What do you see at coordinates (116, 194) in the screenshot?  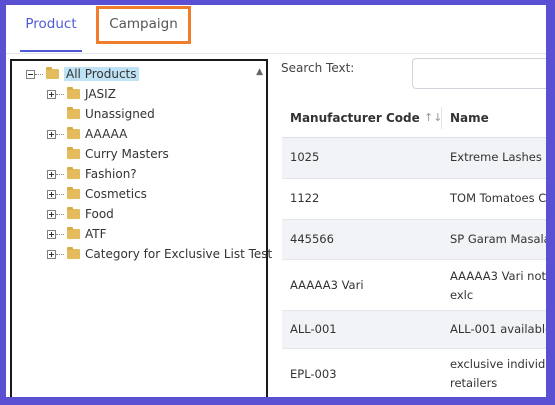 I see `tree-item-label: Cosmetics` at bounding box center [116, 194].